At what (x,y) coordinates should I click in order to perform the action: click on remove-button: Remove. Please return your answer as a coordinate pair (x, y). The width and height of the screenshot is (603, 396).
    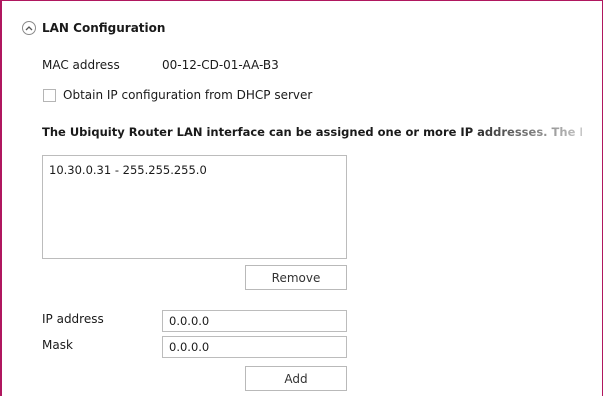
    Looking at the image, I should click on (296, 277).